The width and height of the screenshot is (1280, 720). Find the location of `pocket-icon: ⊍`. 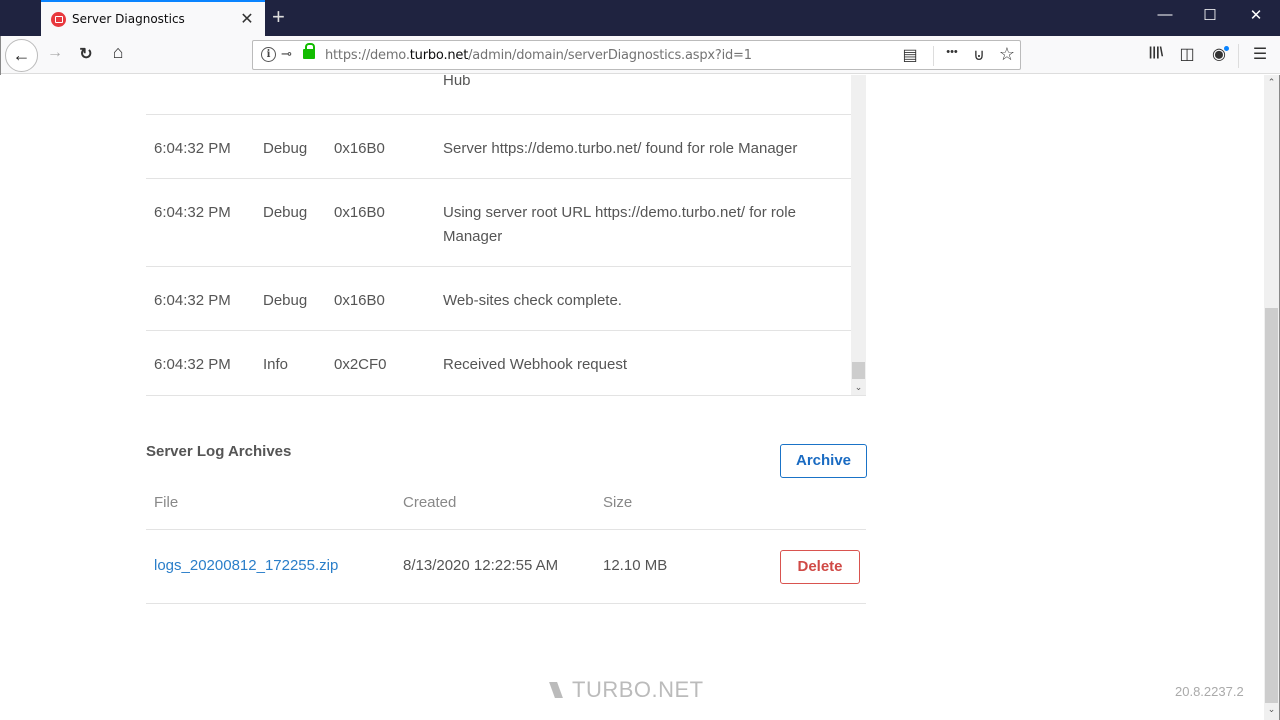

pocket-icon: ⊍ is located at coordinates (979, 55).